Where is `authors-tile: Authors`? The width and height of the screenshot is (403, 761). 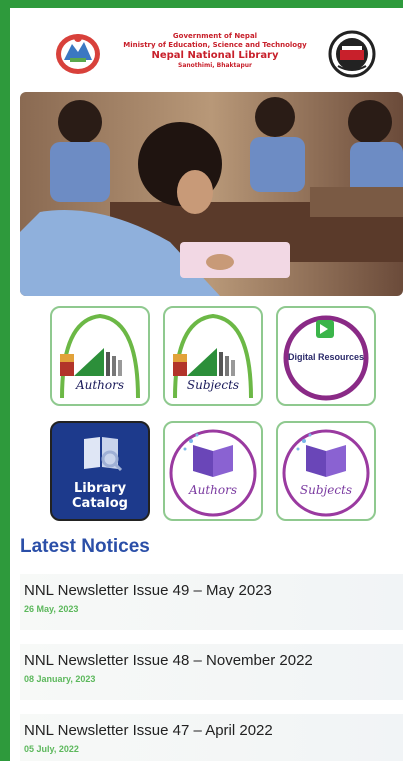 authors-tile: Authors is located at coordinates (100, 356).